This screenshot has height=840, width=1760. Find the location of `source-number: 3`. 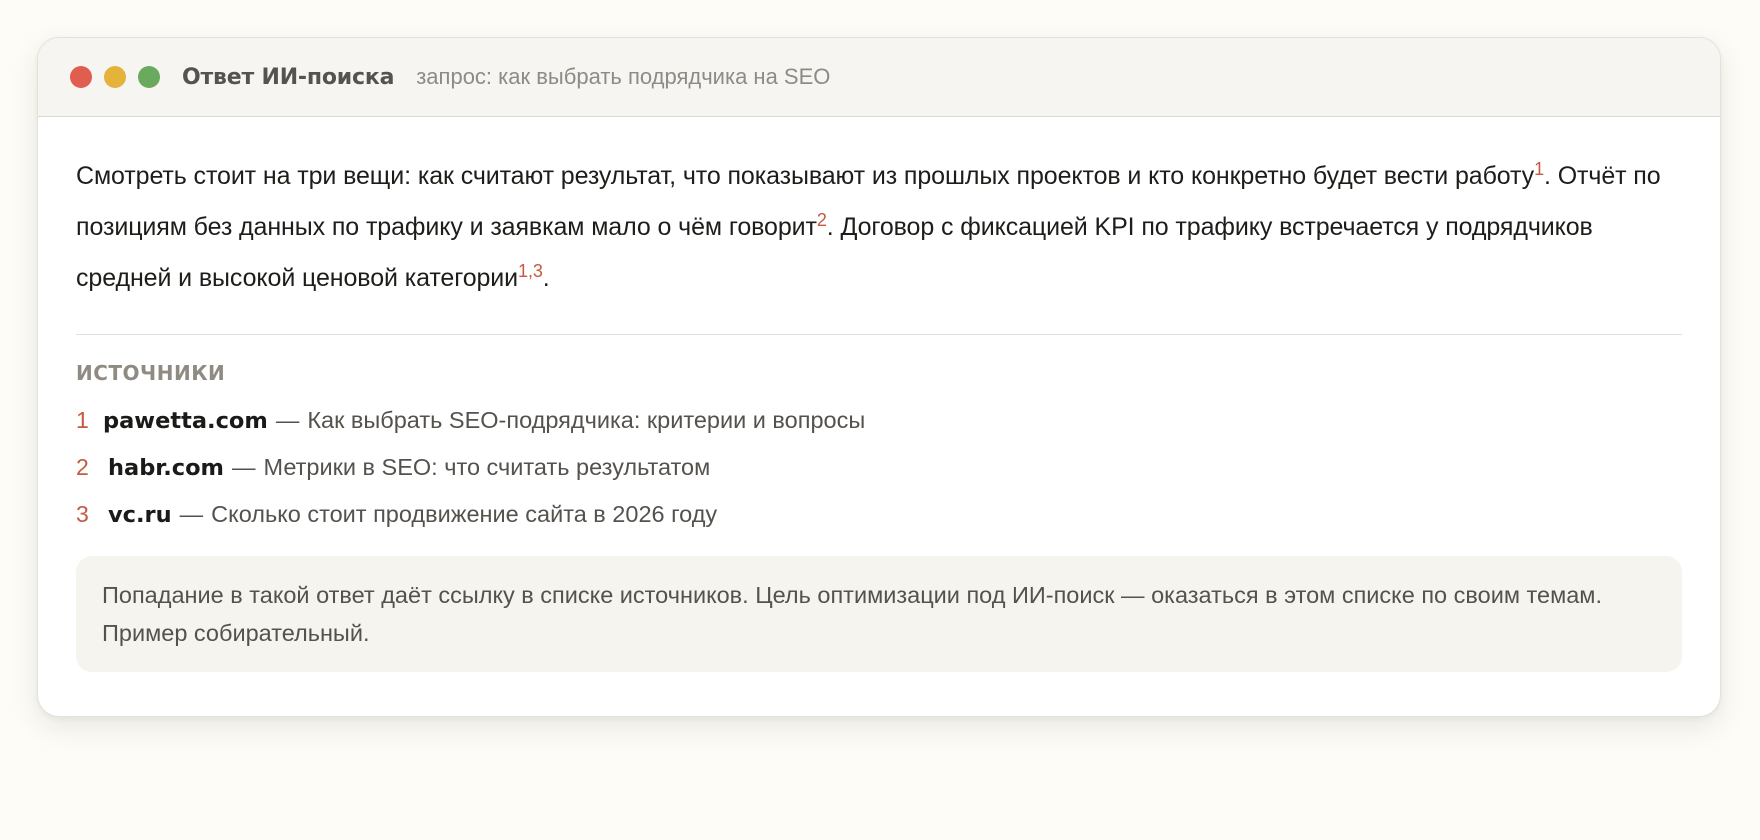

source-number: 3 is located at coordinates (82, 514).